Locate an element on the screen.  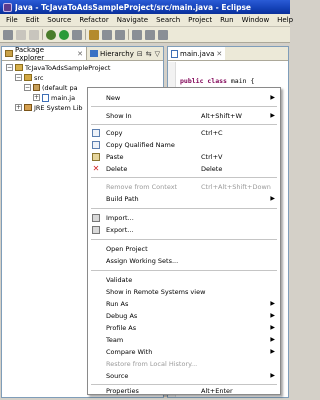
menu-item-validate: Validate is located at coordinates (184, 279).